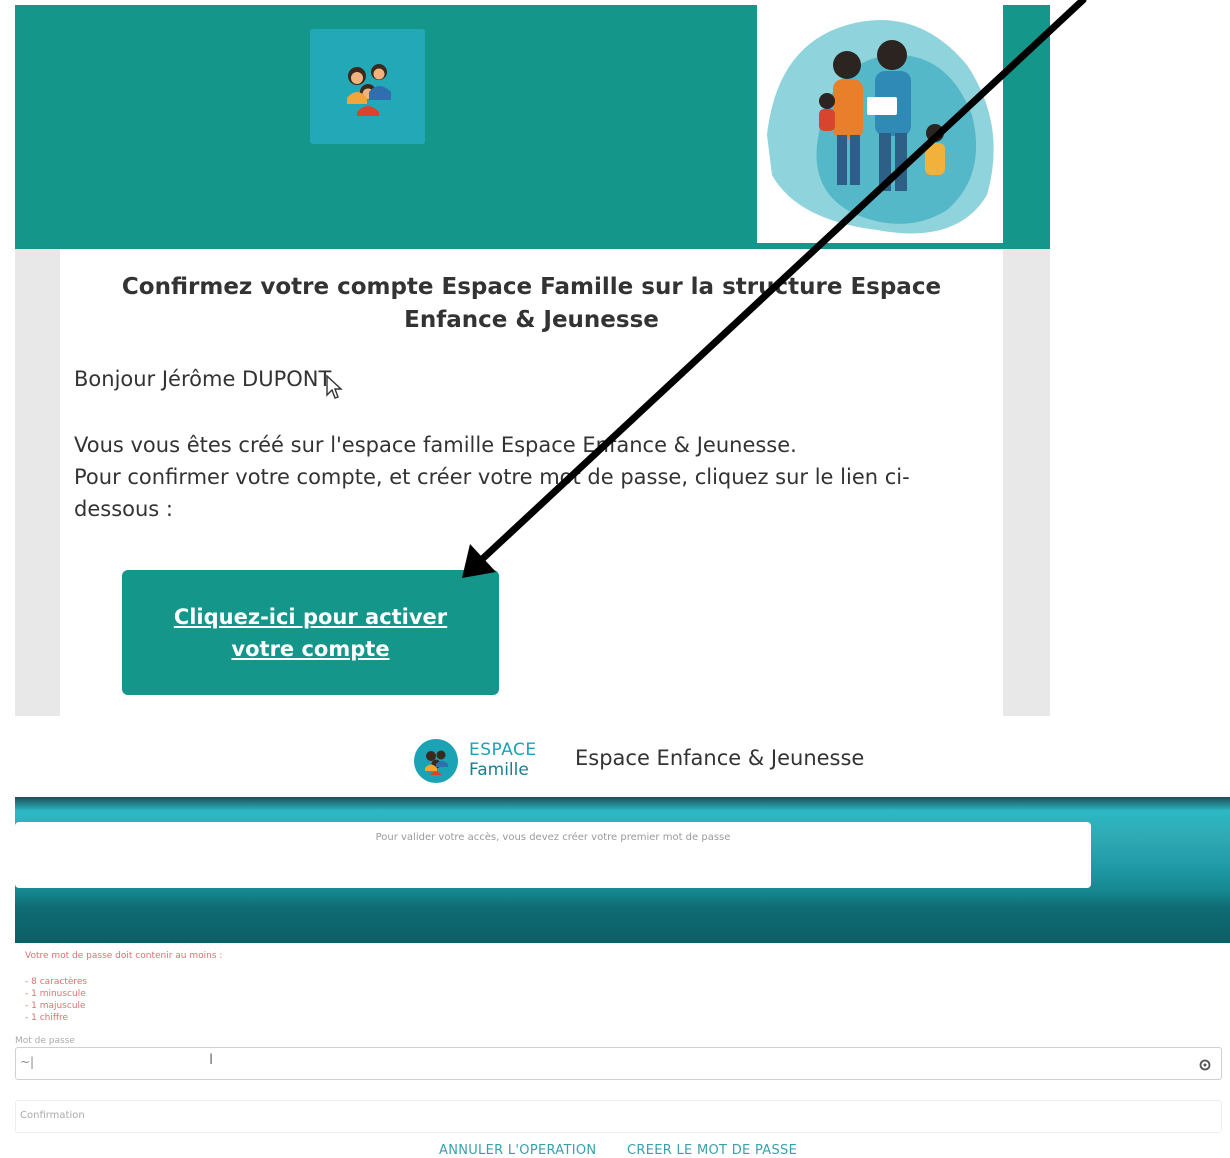 The image size is (1230, 1158). Describe the element at coordinates (45, 1041) in the screenshot. I see `password-label: Mot de passe` at that location.